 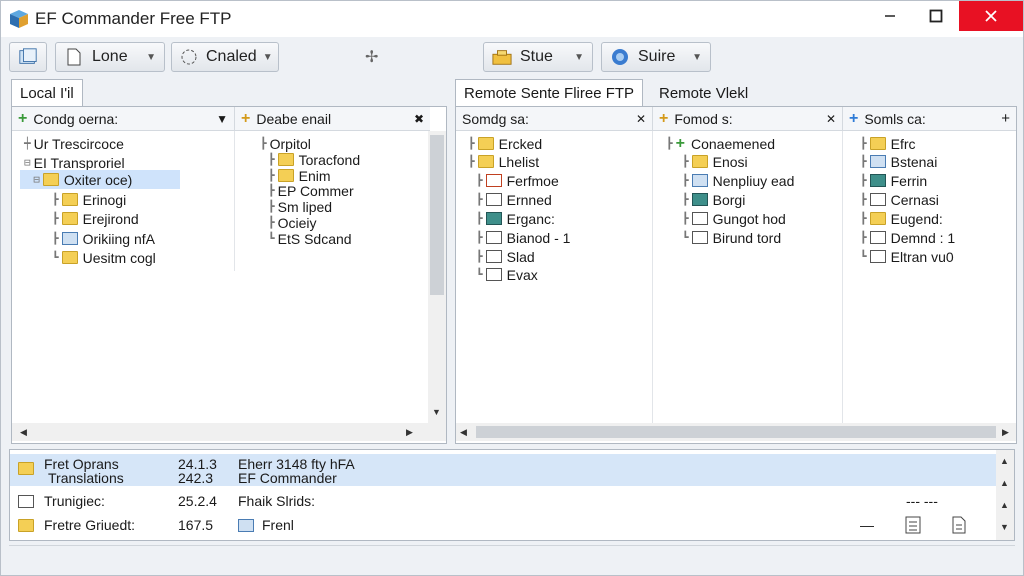 I want to click on list-item: ┣ Demnd : 1, so click(x=907, y=237).